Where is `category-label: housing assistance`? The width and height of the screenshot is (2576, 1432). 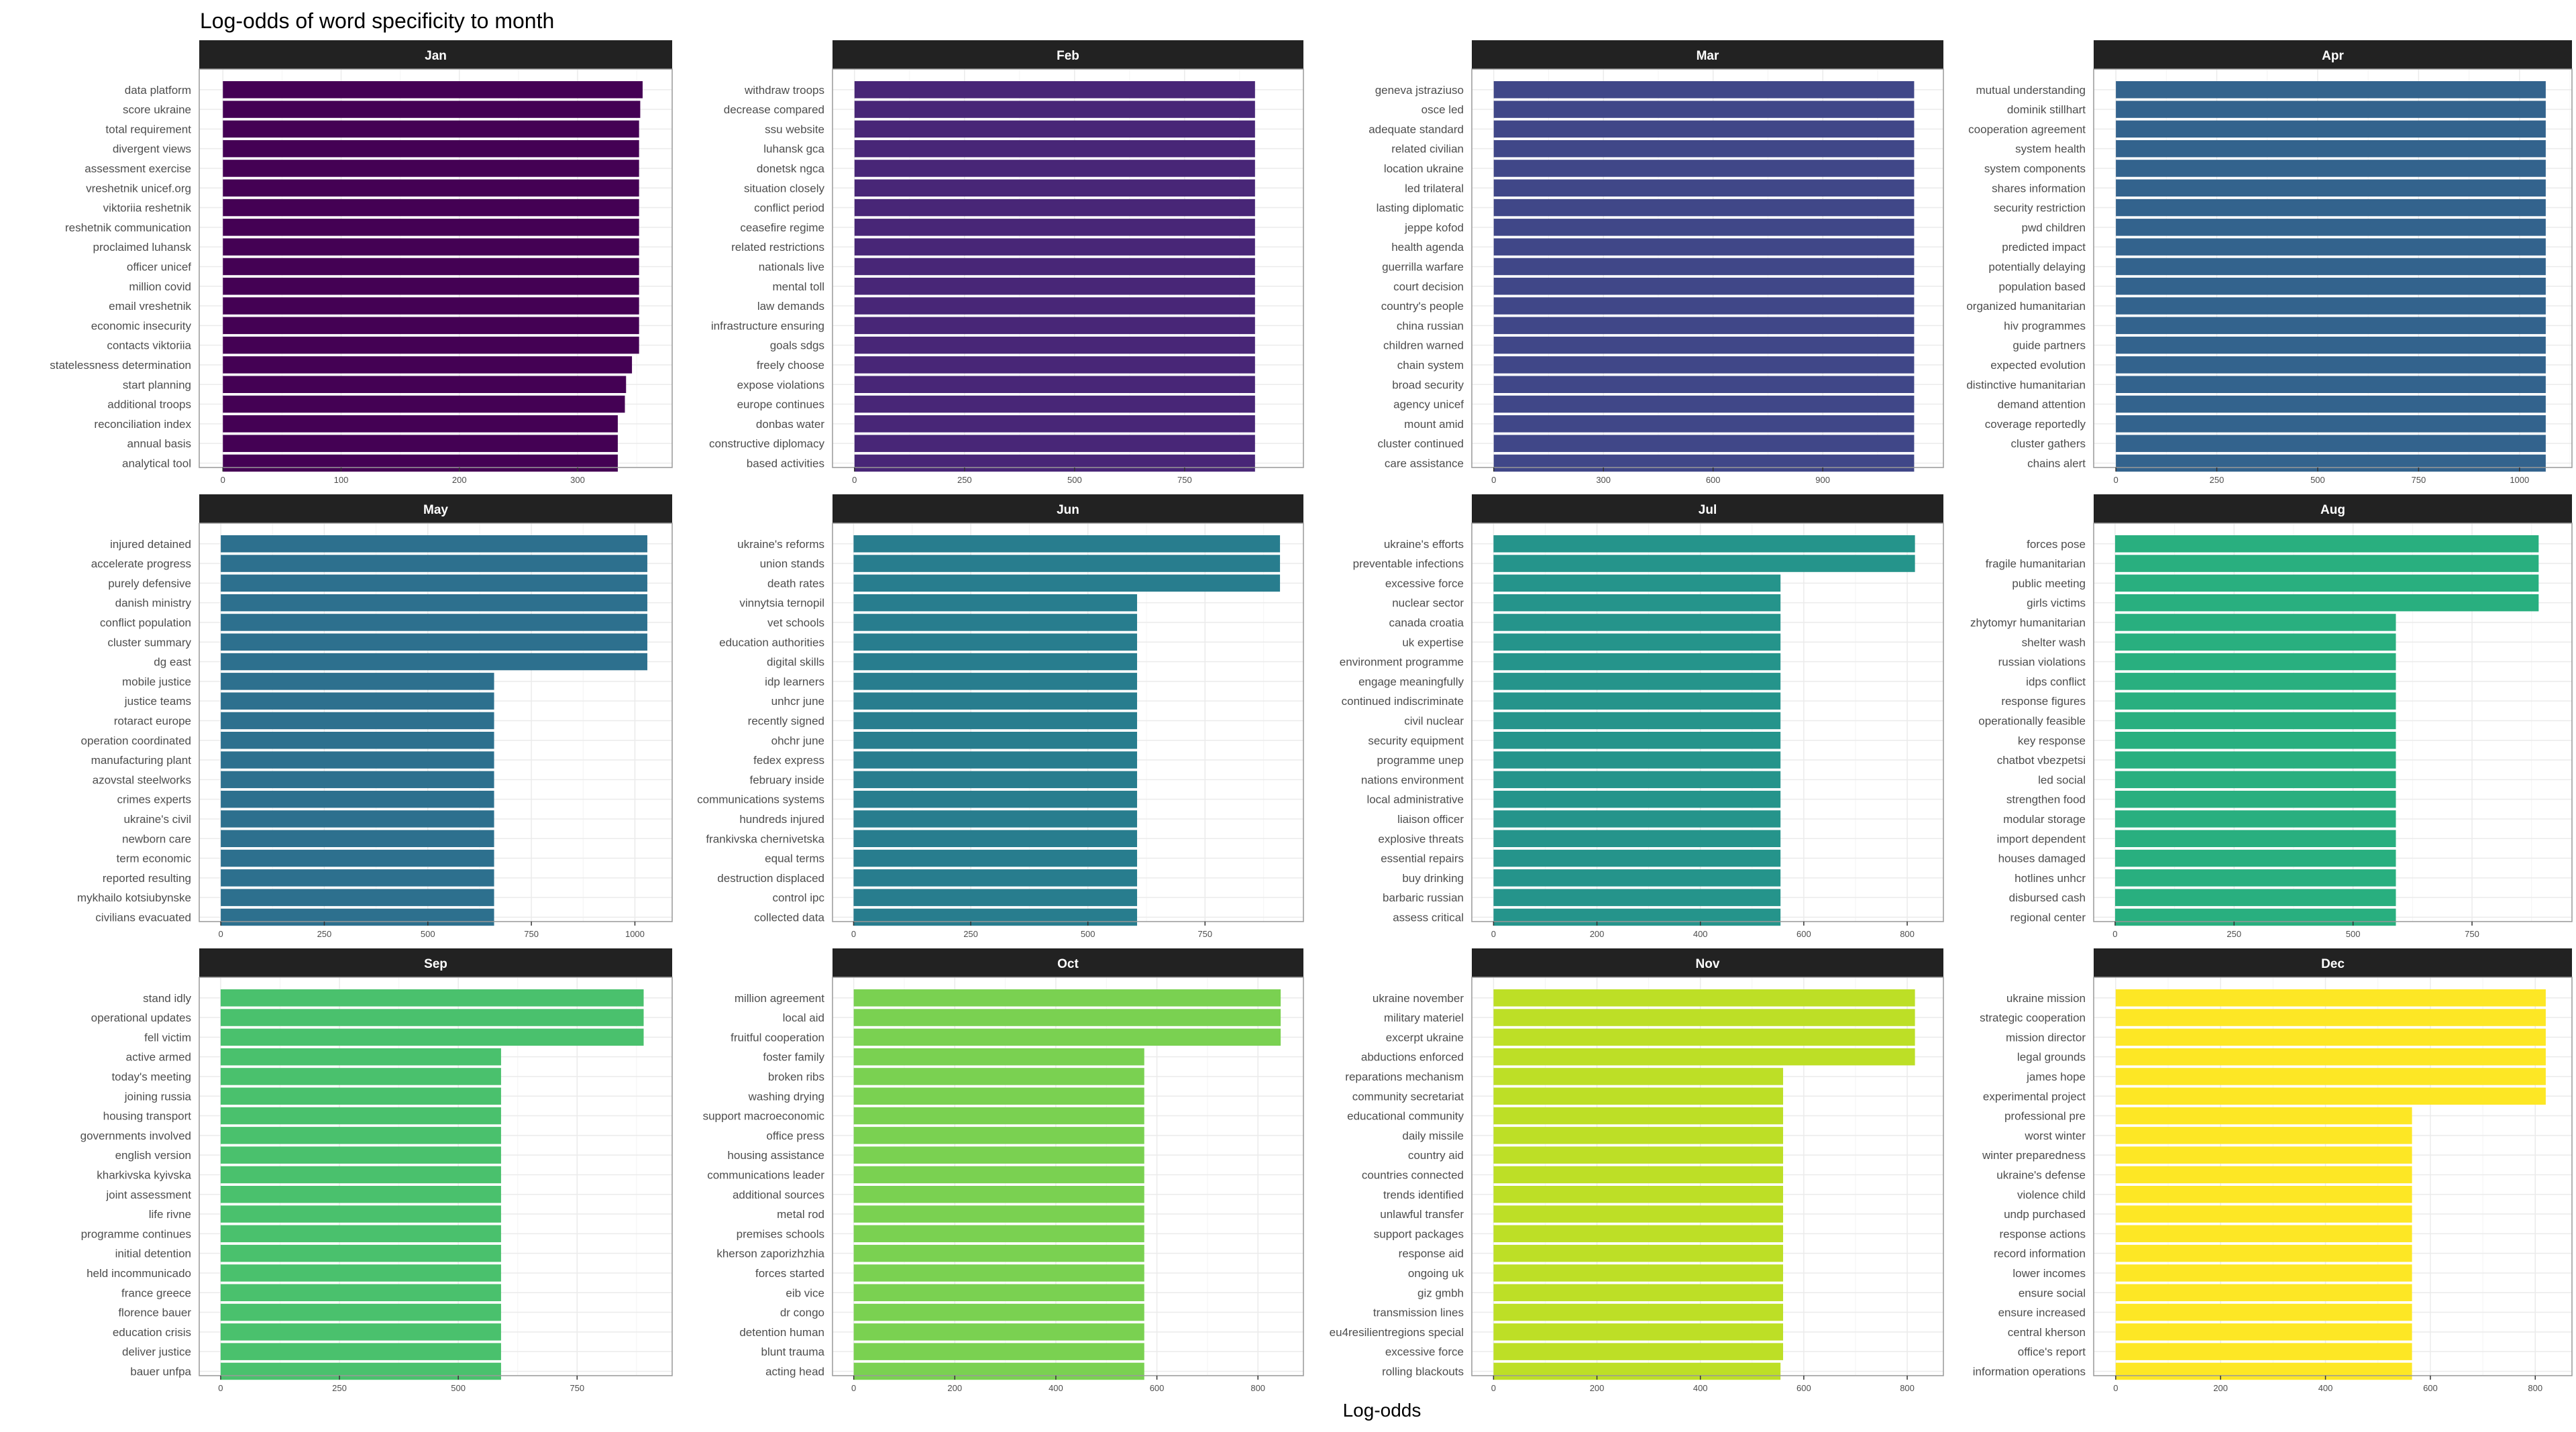
category-label: housing assistance is located at coordinates (775, 1155).